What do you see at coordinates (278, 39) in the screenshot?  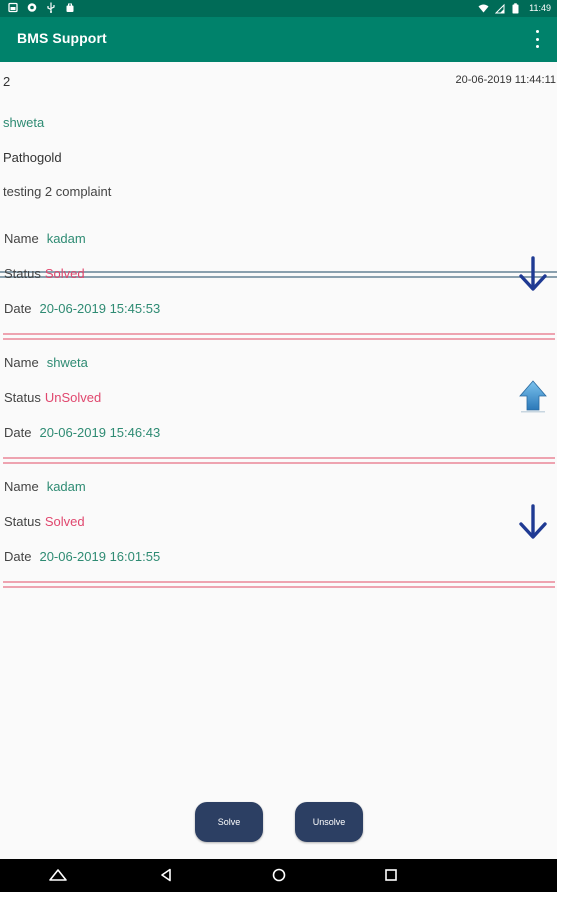 I see `app-bar: BMS Support` at bounding box center [278, 39].